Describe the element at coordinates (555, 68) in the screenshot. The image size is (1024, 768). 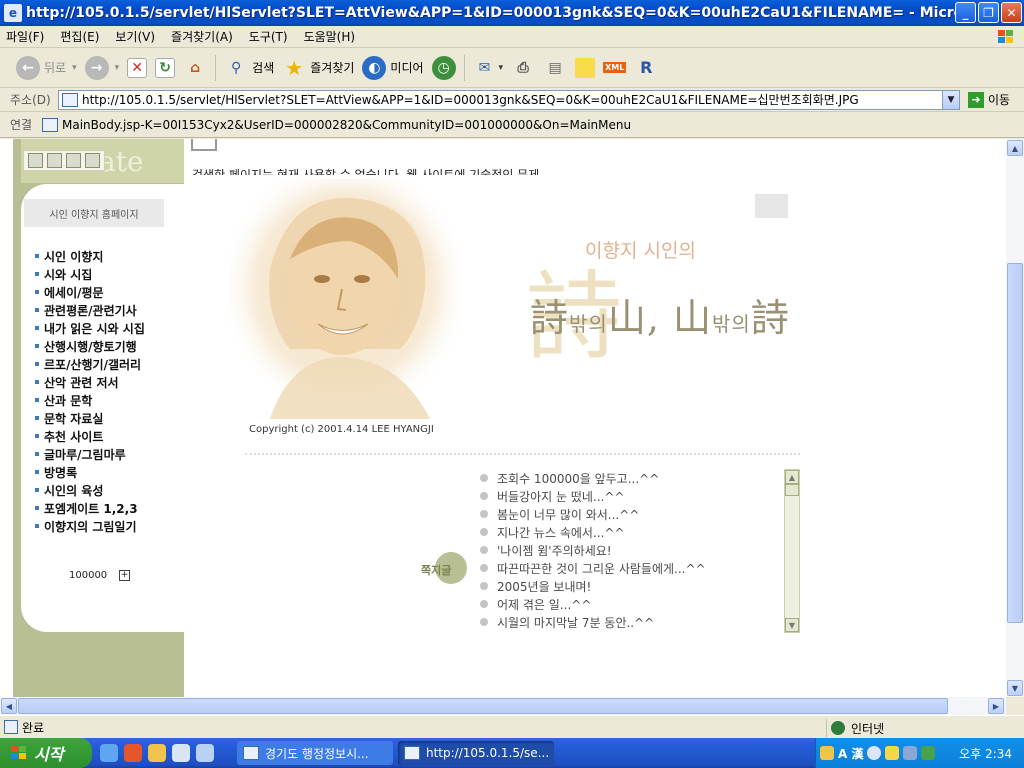
I see `edit-button: ▤` at that location.